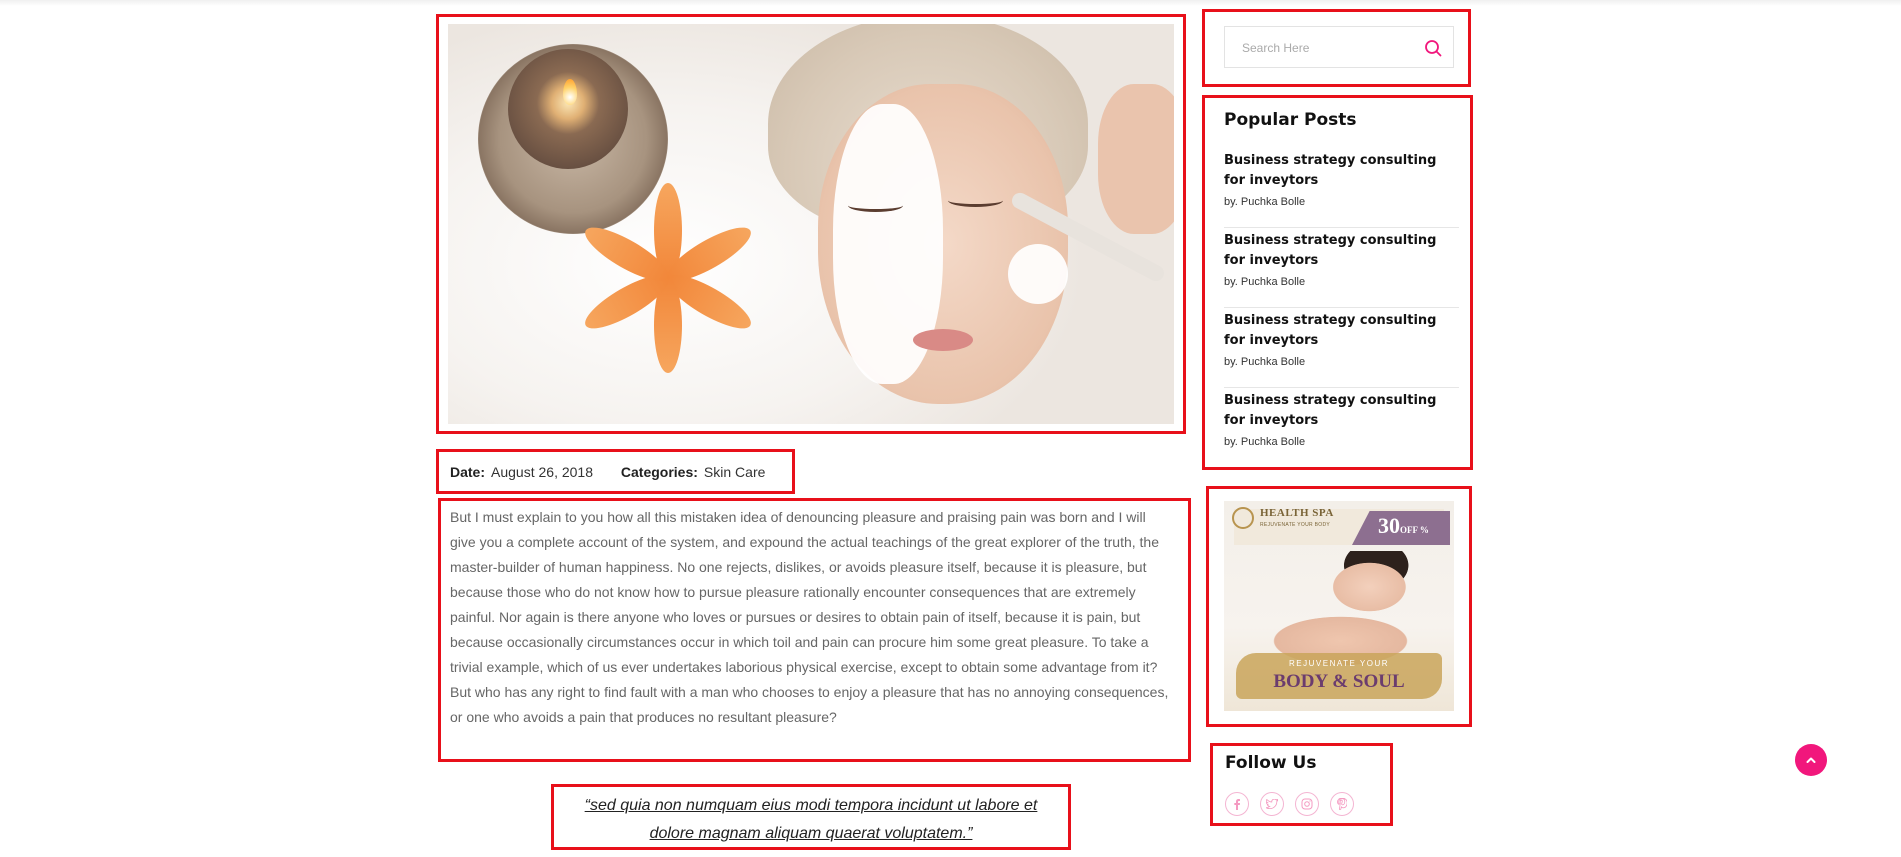 Image resolution: width=1901 pixels, height=857 pixels. I want to click on categories-label: Categories:, so click(659, 472).